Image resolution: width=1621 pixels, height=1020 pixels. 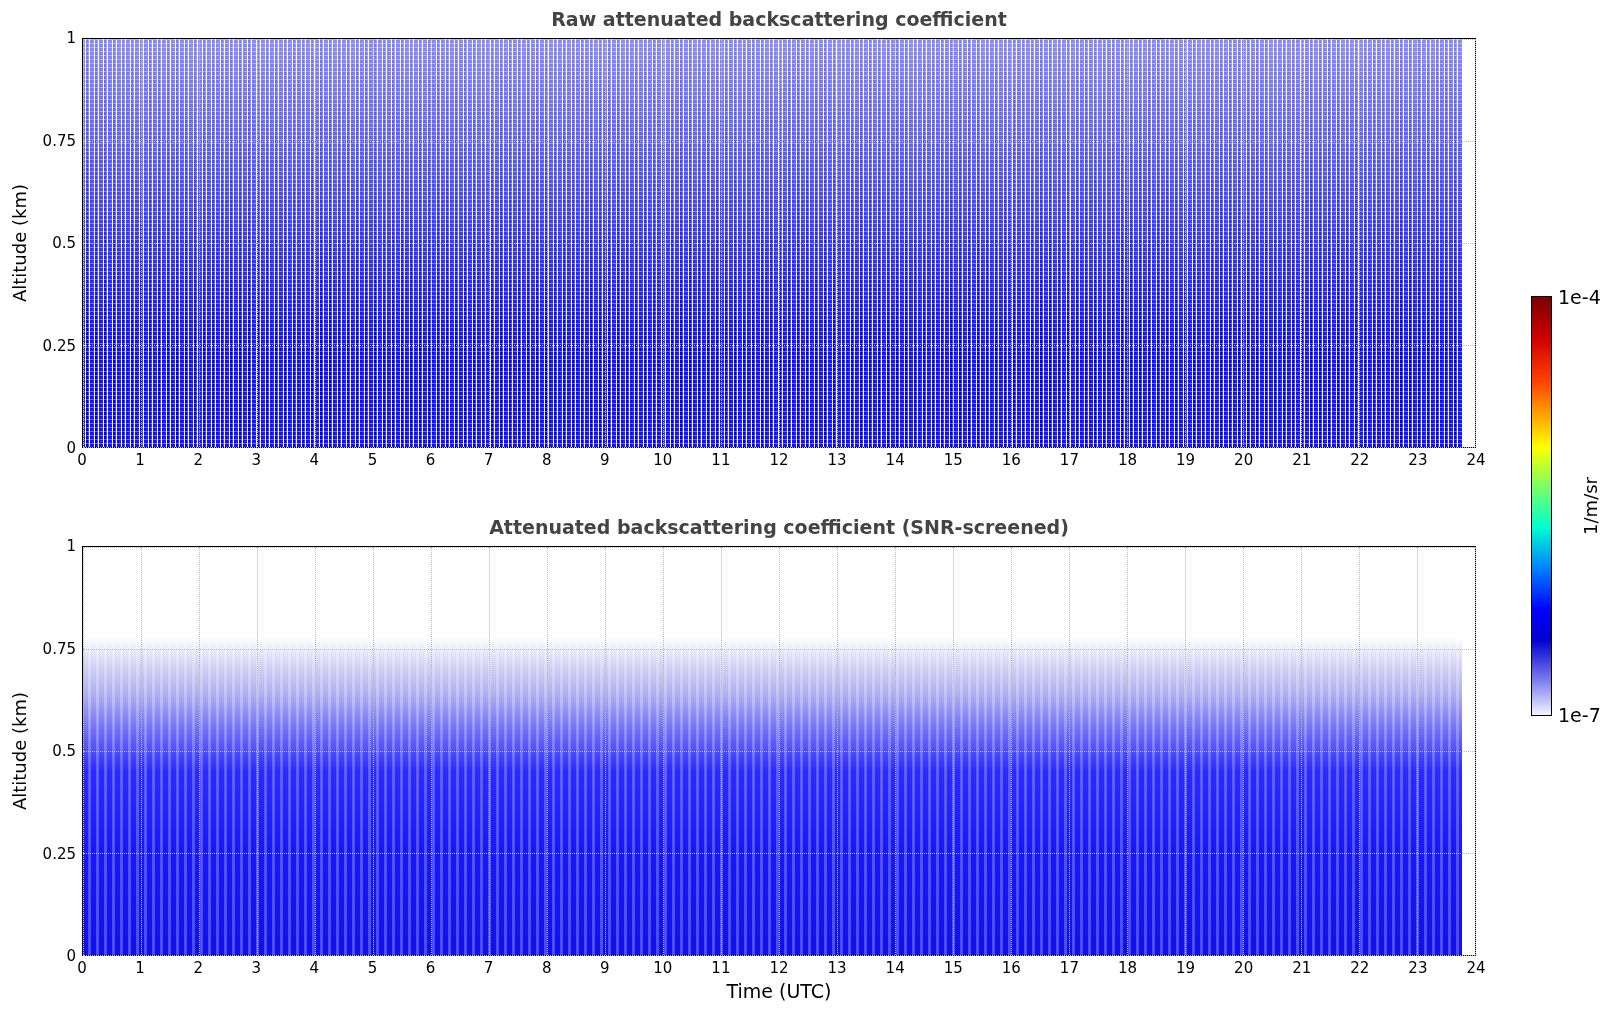 I want to click on axis-label: 1/m/sr, so click(x=1590, y=506).